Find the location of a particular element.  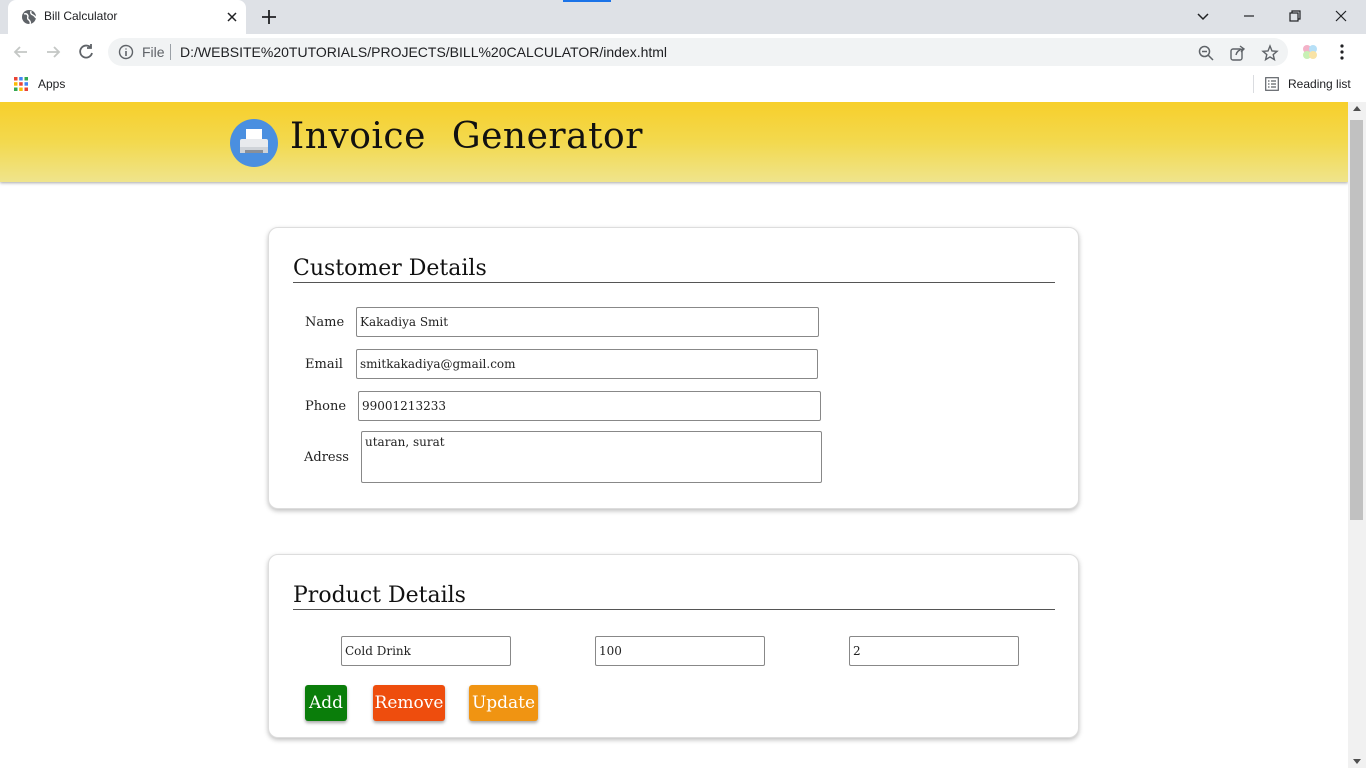

printer-logo-icon is located at coordinates (254, 143).